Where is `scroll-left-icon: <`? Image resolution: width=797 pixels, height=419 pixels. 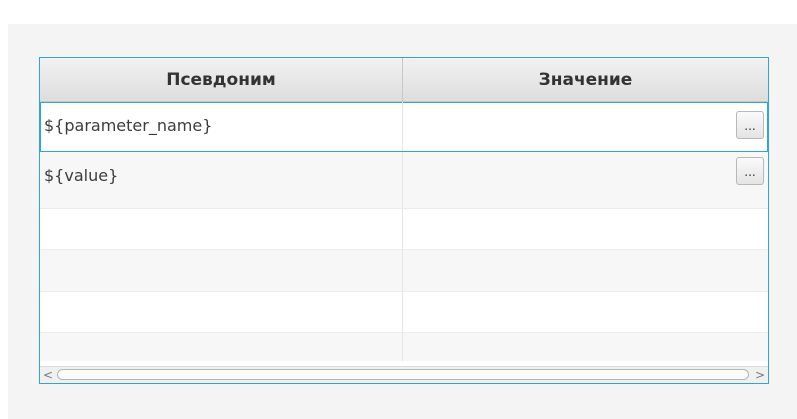
scroll-left-icon: < is located at coordinates (48, 375).